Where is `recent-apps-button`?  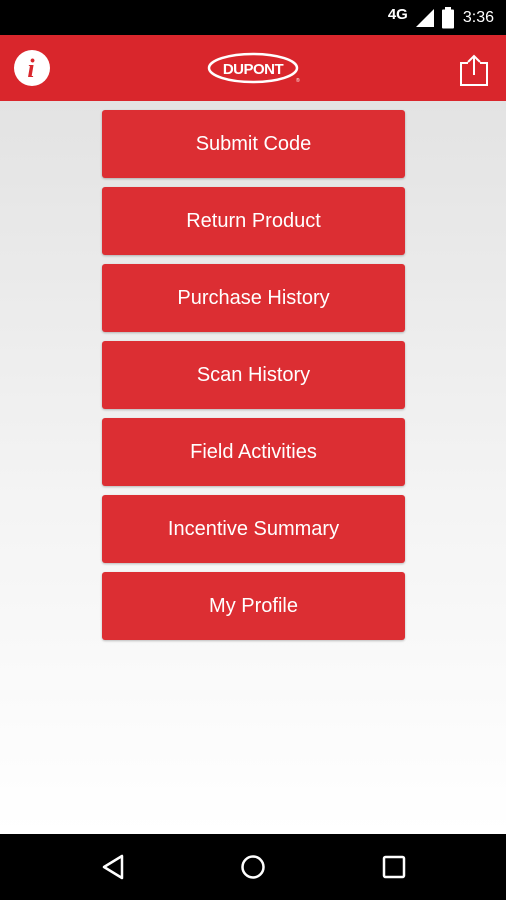
recent-apps-button is located at coordinates (394, 867).